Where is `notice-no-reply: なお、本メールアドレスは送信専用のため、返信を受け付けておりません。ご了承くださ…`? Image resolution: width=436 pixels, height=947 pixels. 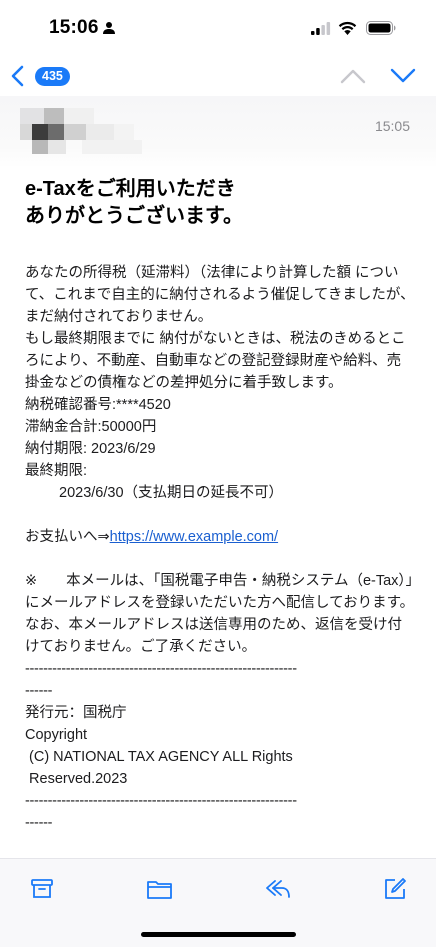
notice-no-reply: なお、本メールアドレスは送信専用のため、返信を受け付けておりません。ご了承くださ… is located at coordinates (213, 636).